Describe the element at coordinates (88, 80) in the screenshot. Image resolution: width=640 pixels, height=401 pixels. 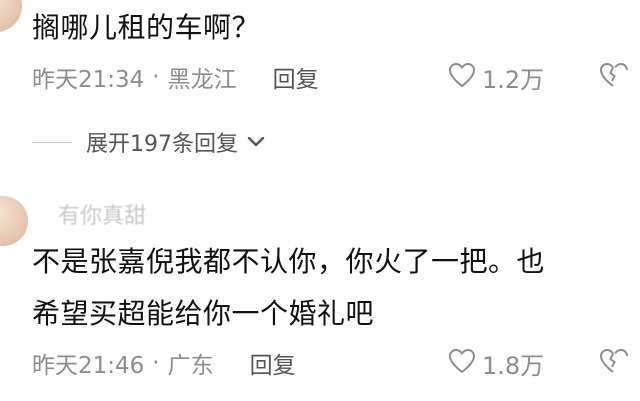
I see `comment-time: 昨天21:34` at that location.